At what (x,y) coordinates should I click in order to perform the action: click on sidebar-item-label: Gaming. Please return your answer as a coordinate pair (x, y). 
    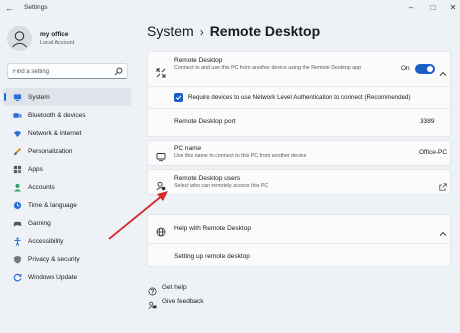
    Looking at the image, I should click on (39, 223).